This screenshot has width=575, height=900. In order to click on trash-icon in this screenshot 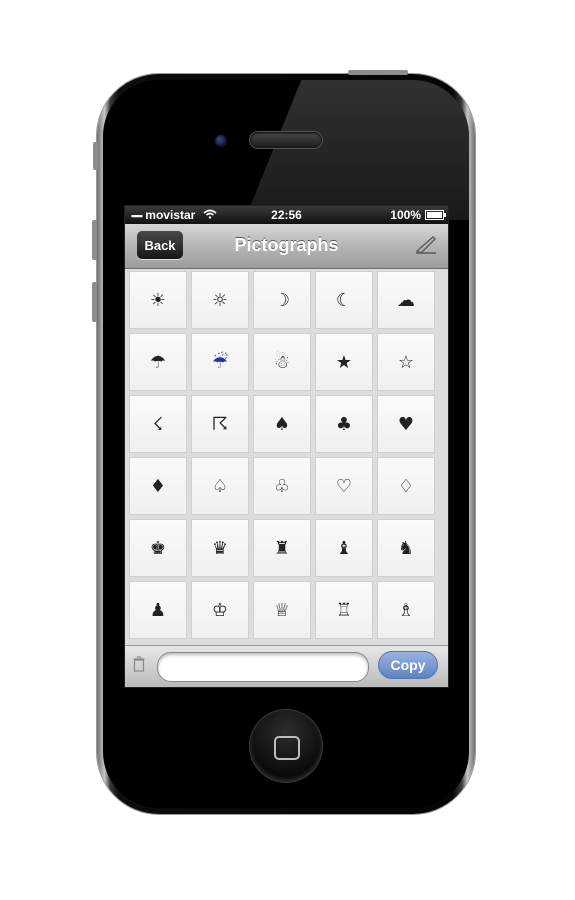, I will do `click(139, 666)`.